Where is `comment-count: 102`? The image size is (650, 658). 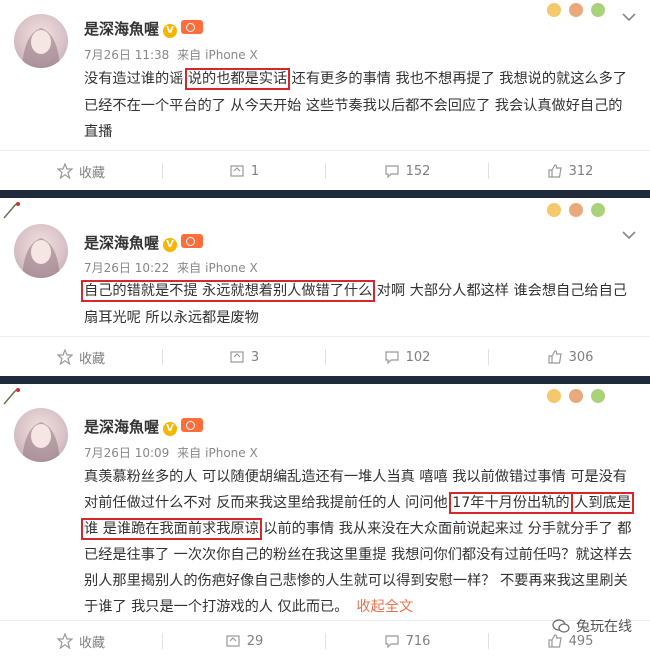 comment-count: 102 is located at coordinates (418, 357).